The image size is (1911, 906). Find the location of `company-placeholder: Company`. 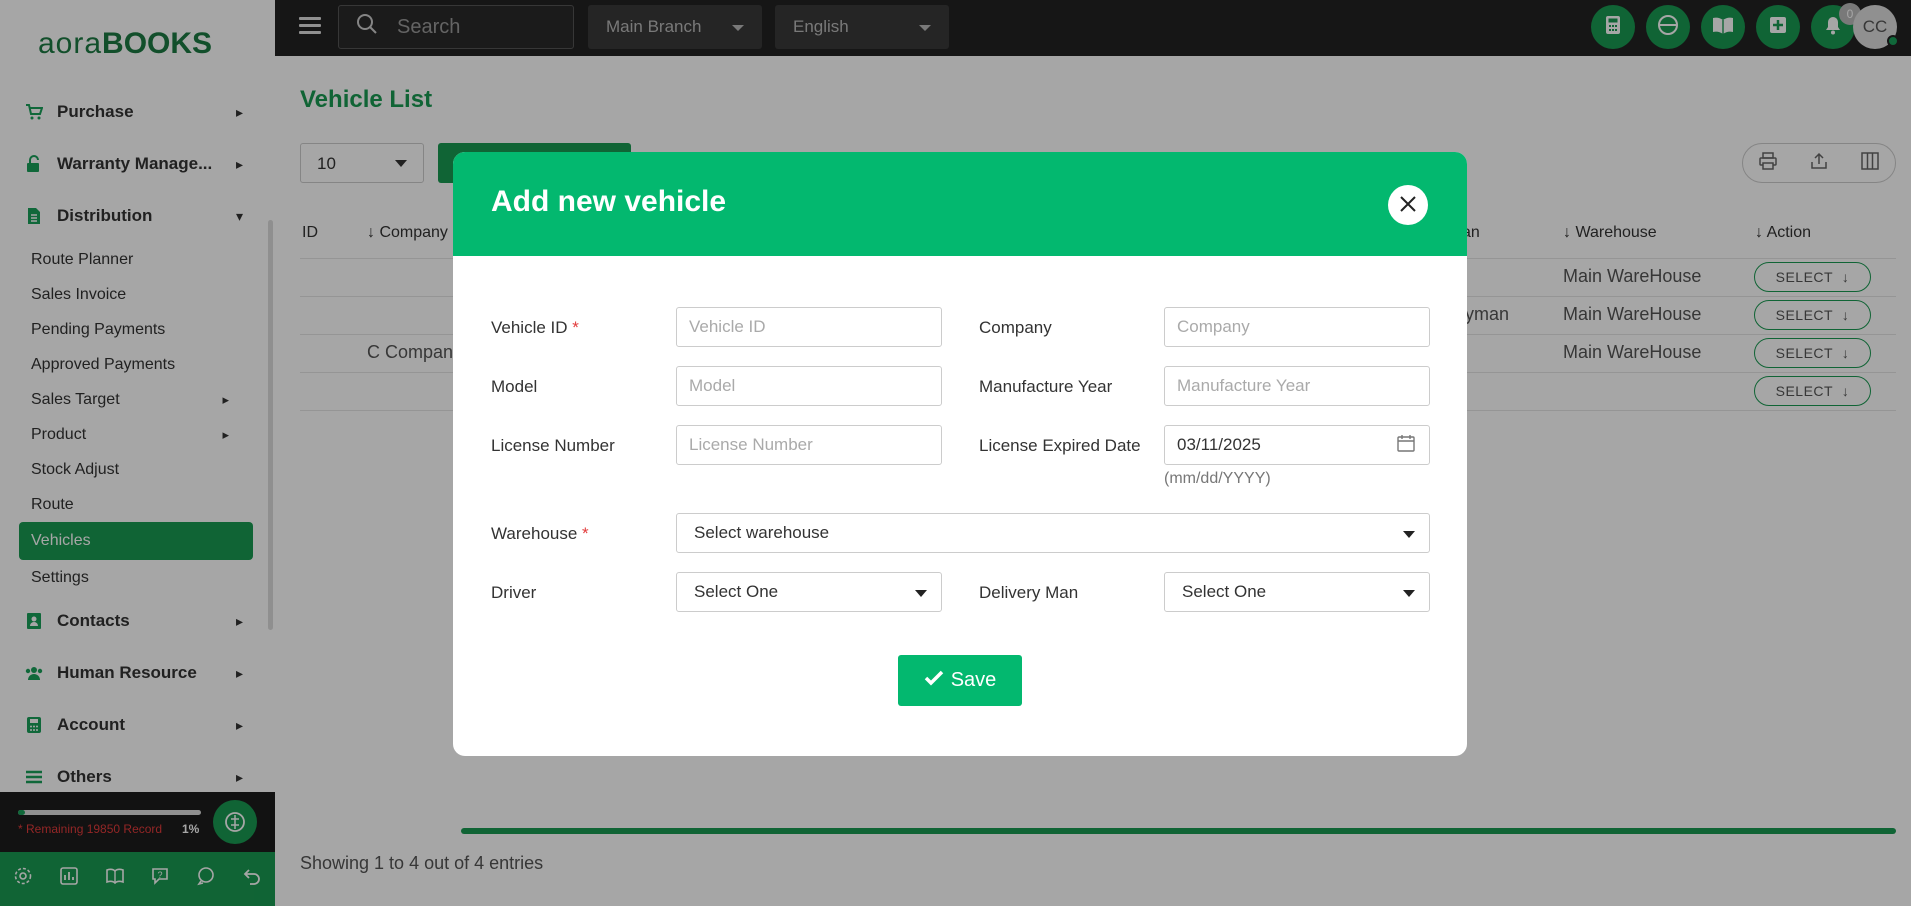

company-placeholder: Company is located at coordinates (1213, 326).